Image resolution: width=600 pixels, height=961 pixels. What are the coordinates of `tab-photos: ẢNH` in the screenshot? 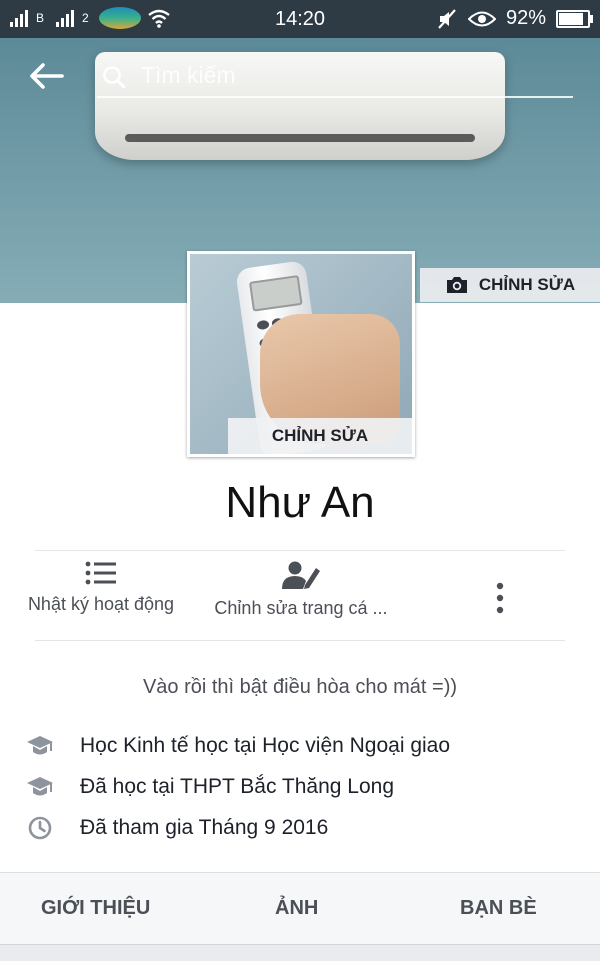 It's located at (296, 908).